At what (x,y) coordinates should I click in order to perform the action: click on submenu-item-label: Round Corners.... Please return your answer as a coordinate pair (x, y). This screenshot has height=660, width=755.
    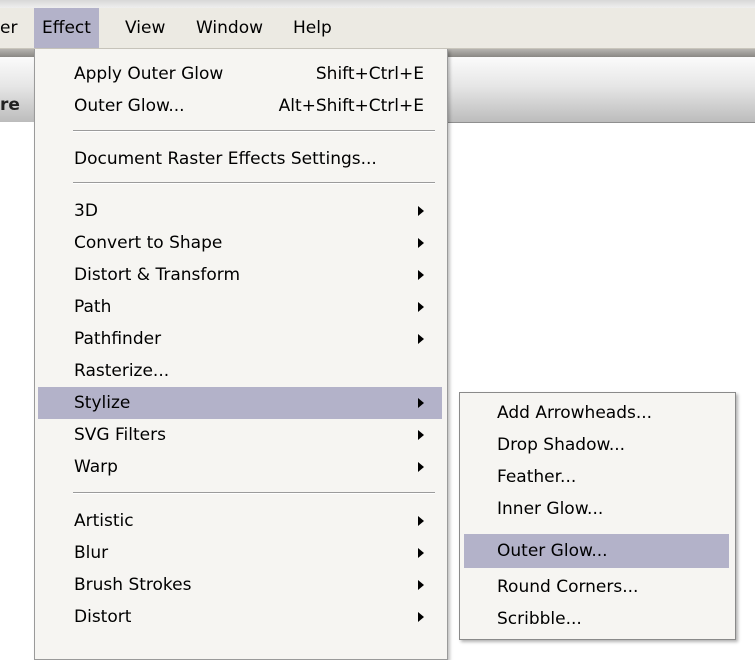
    Looking at the image, I should click on (568, 587).